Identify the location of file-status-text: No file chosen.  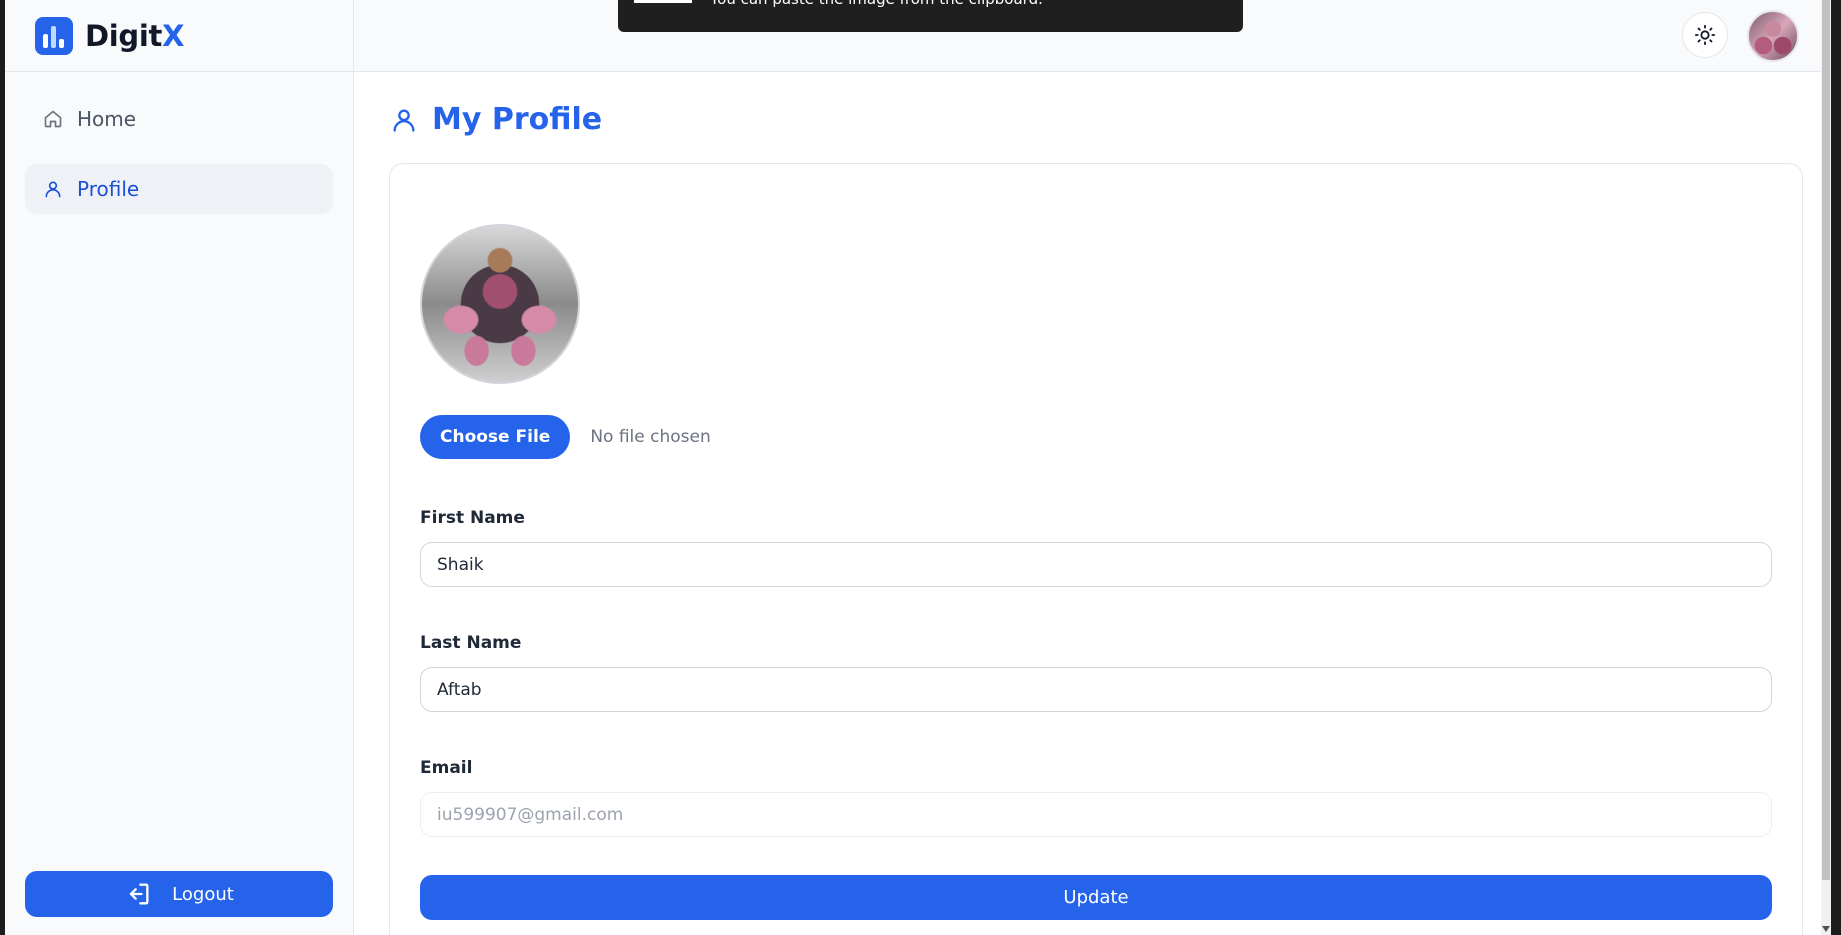
(650, 437).